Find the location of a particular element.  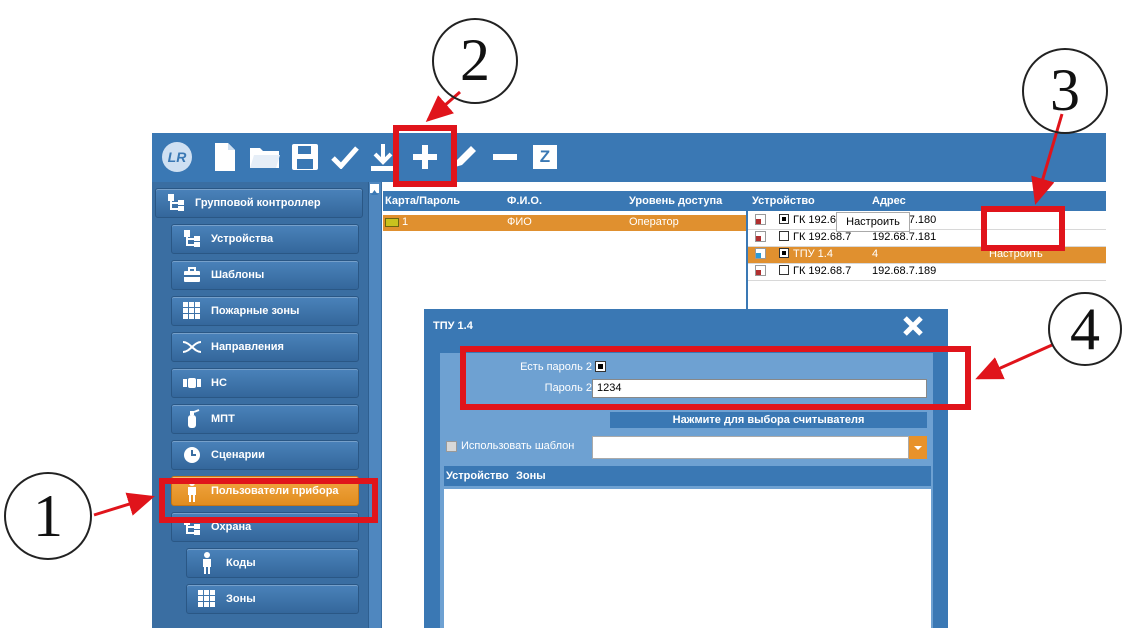

annotation-number-2: 2 is located at coordinates (475, 60).